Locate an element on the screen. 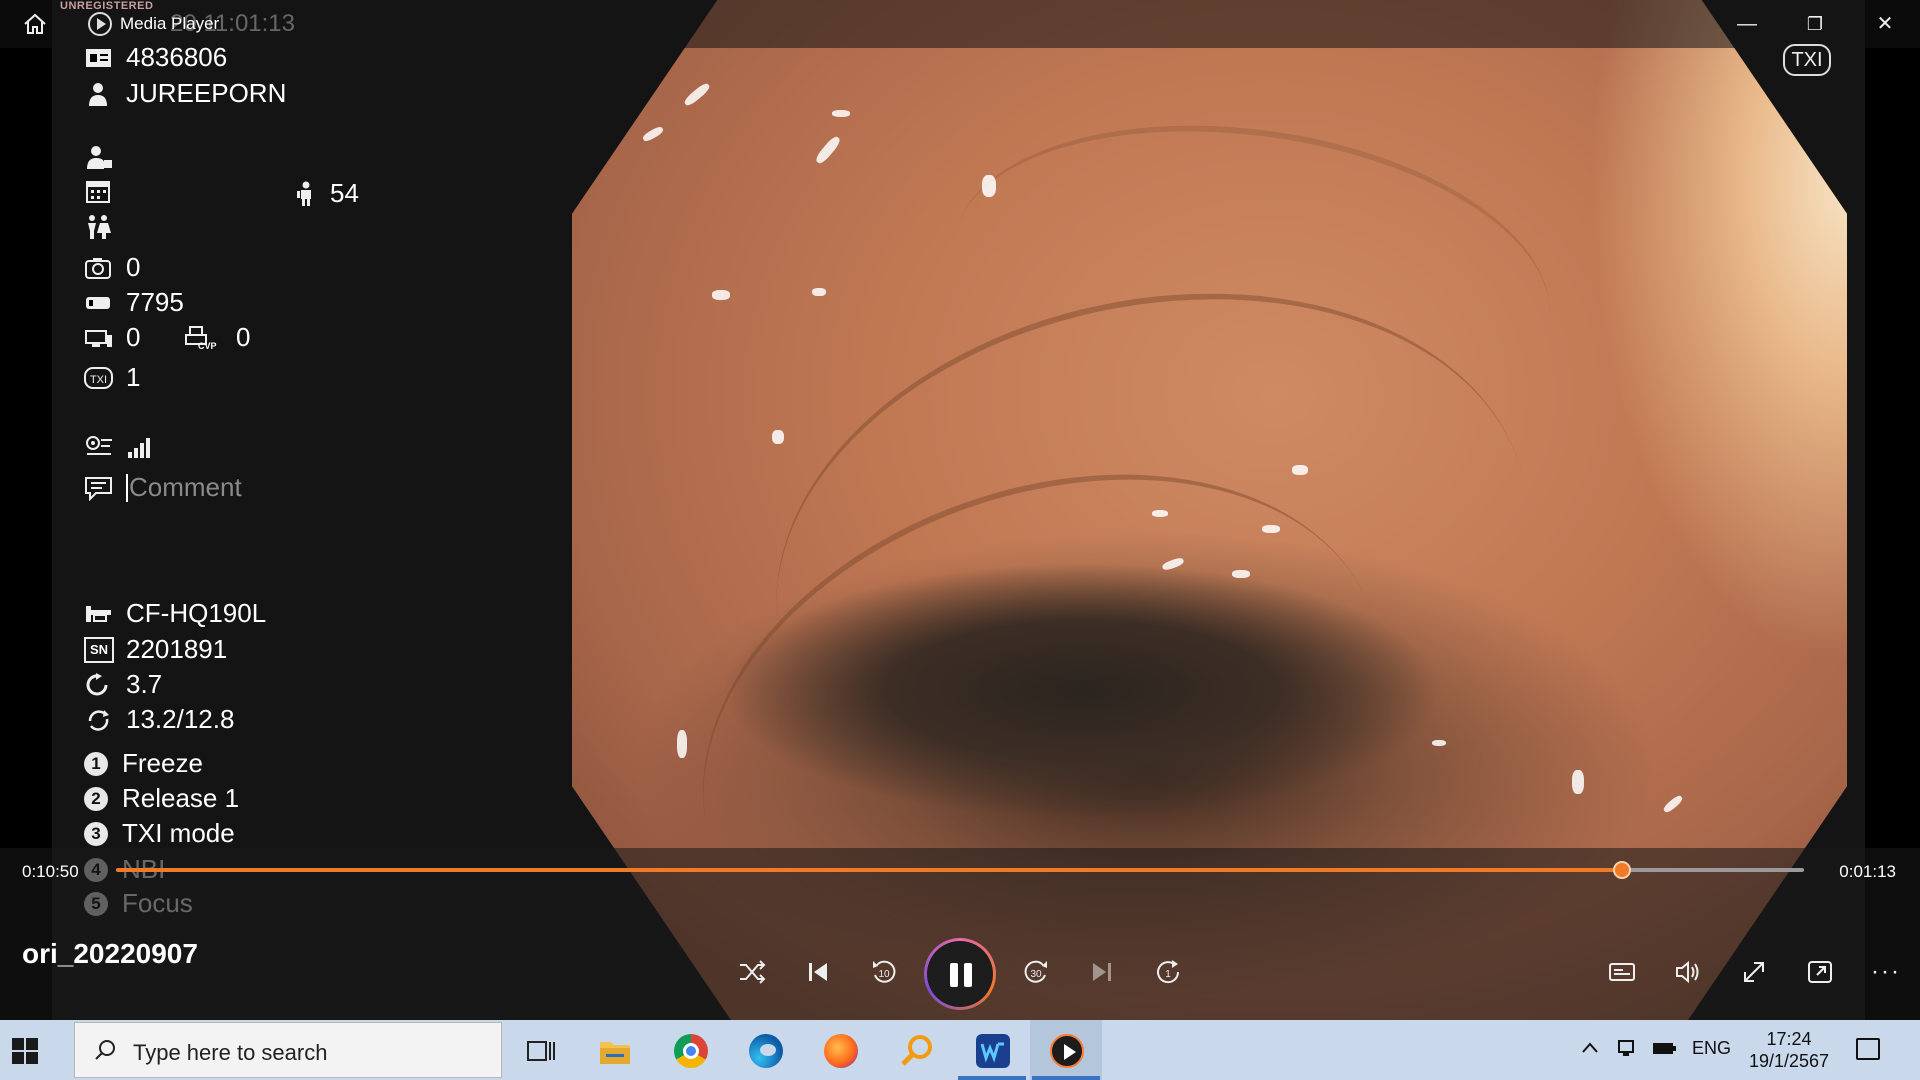  unregistered-watermark: UNREGISTERED is located at coordinates (107, 6).